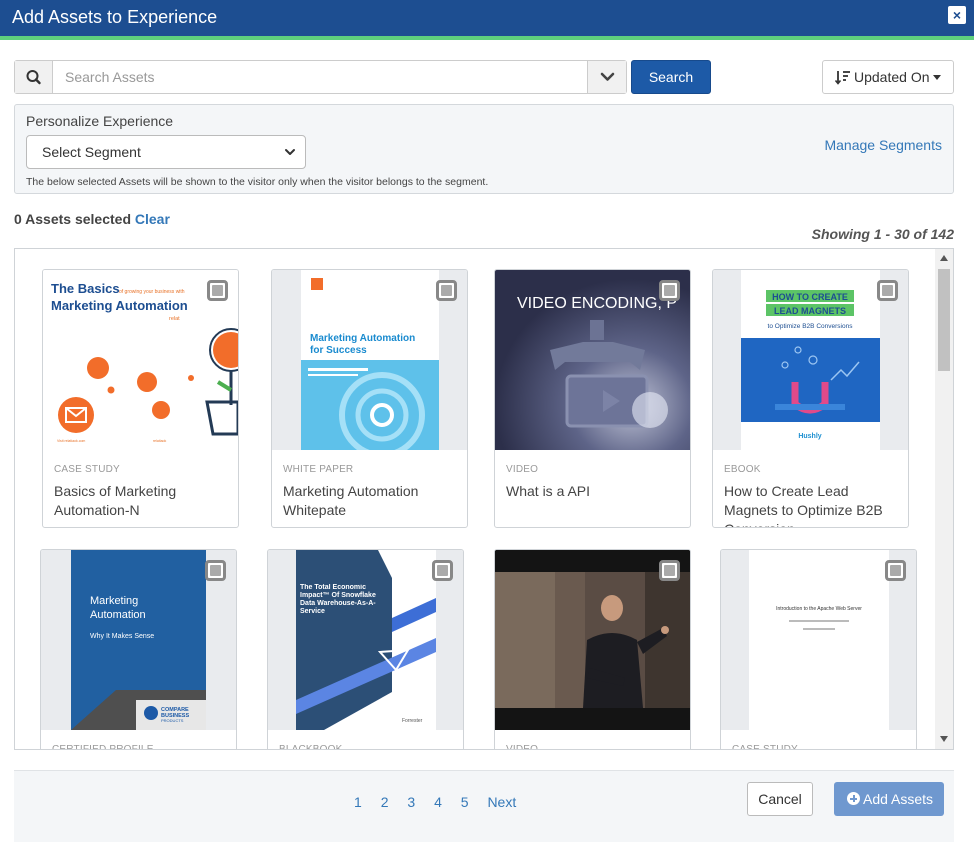  What do you see at coordinates (597, 303) in the screenshot?
I see `asset-thumb-heading: VIDEO ENCODING, P` at bounding box center [597, 303].